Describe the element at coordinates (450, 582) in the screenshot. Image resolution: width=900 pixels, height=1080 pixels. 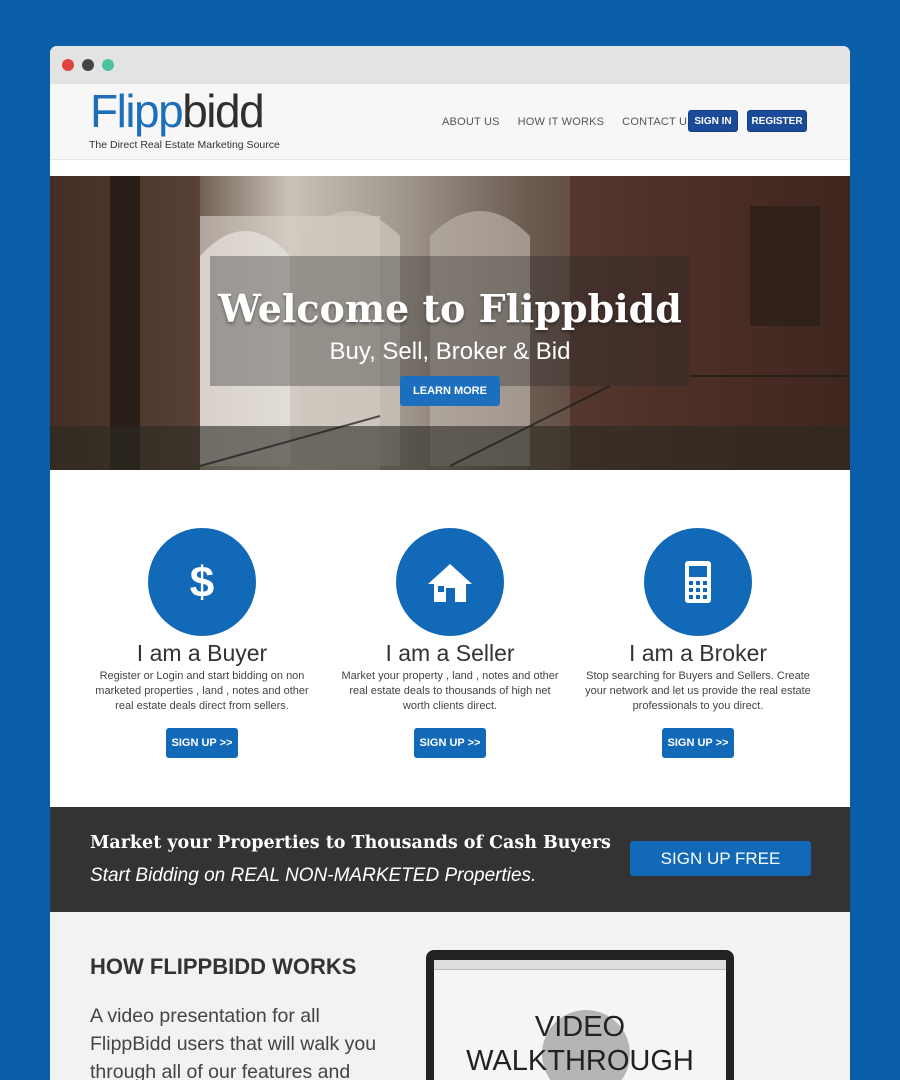
I see `house-icon` at that location.